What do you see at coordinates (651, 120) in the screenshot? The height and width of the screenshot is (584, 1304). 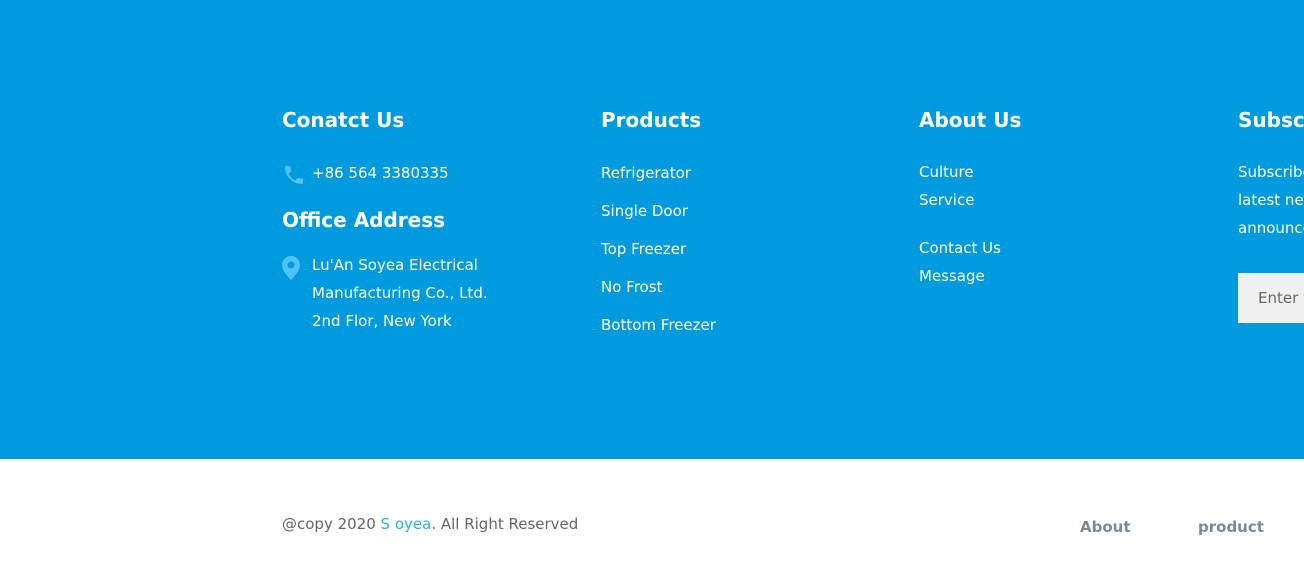 I see `products-title: Products` at bounding box center [651, 120].